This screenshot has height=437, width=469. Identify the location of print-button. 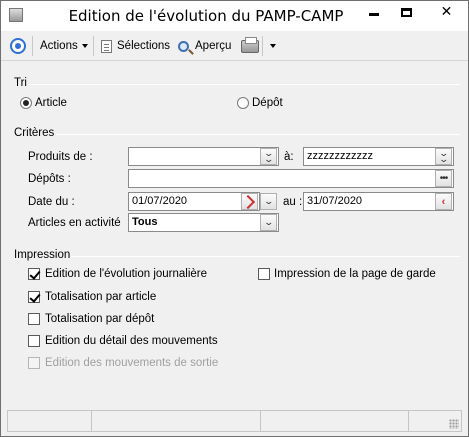
(250, 45).